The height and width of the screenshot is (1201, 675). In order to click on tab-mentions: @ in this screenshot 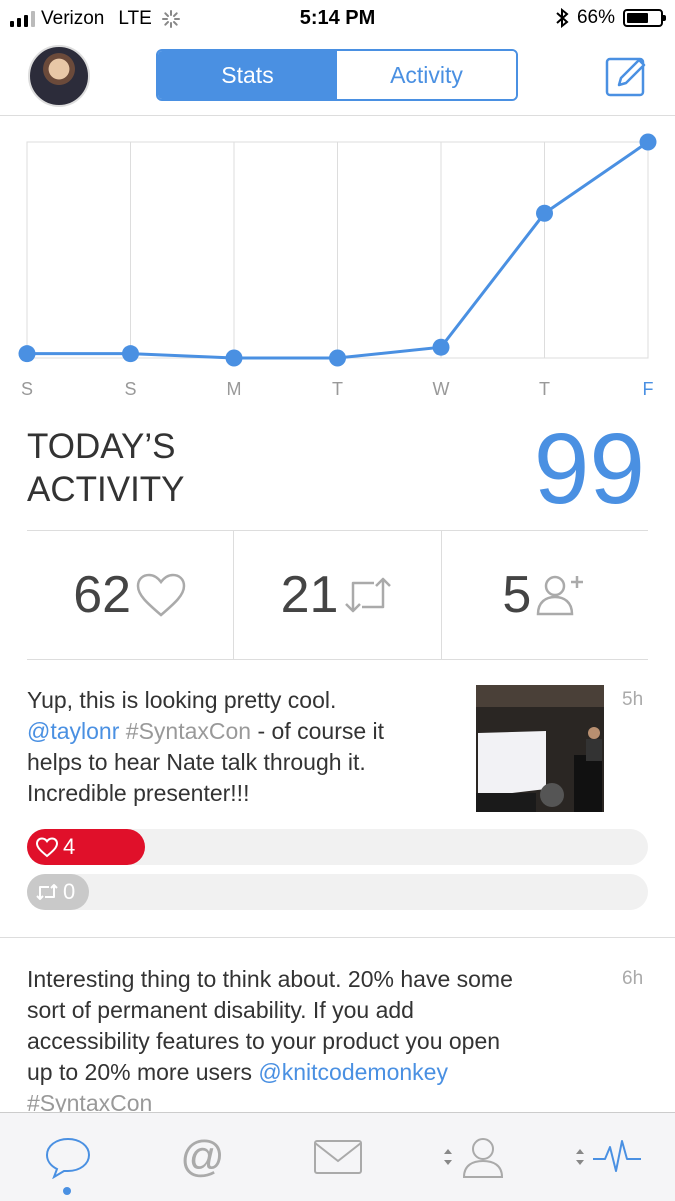, I will do `click(202, 1157)`.